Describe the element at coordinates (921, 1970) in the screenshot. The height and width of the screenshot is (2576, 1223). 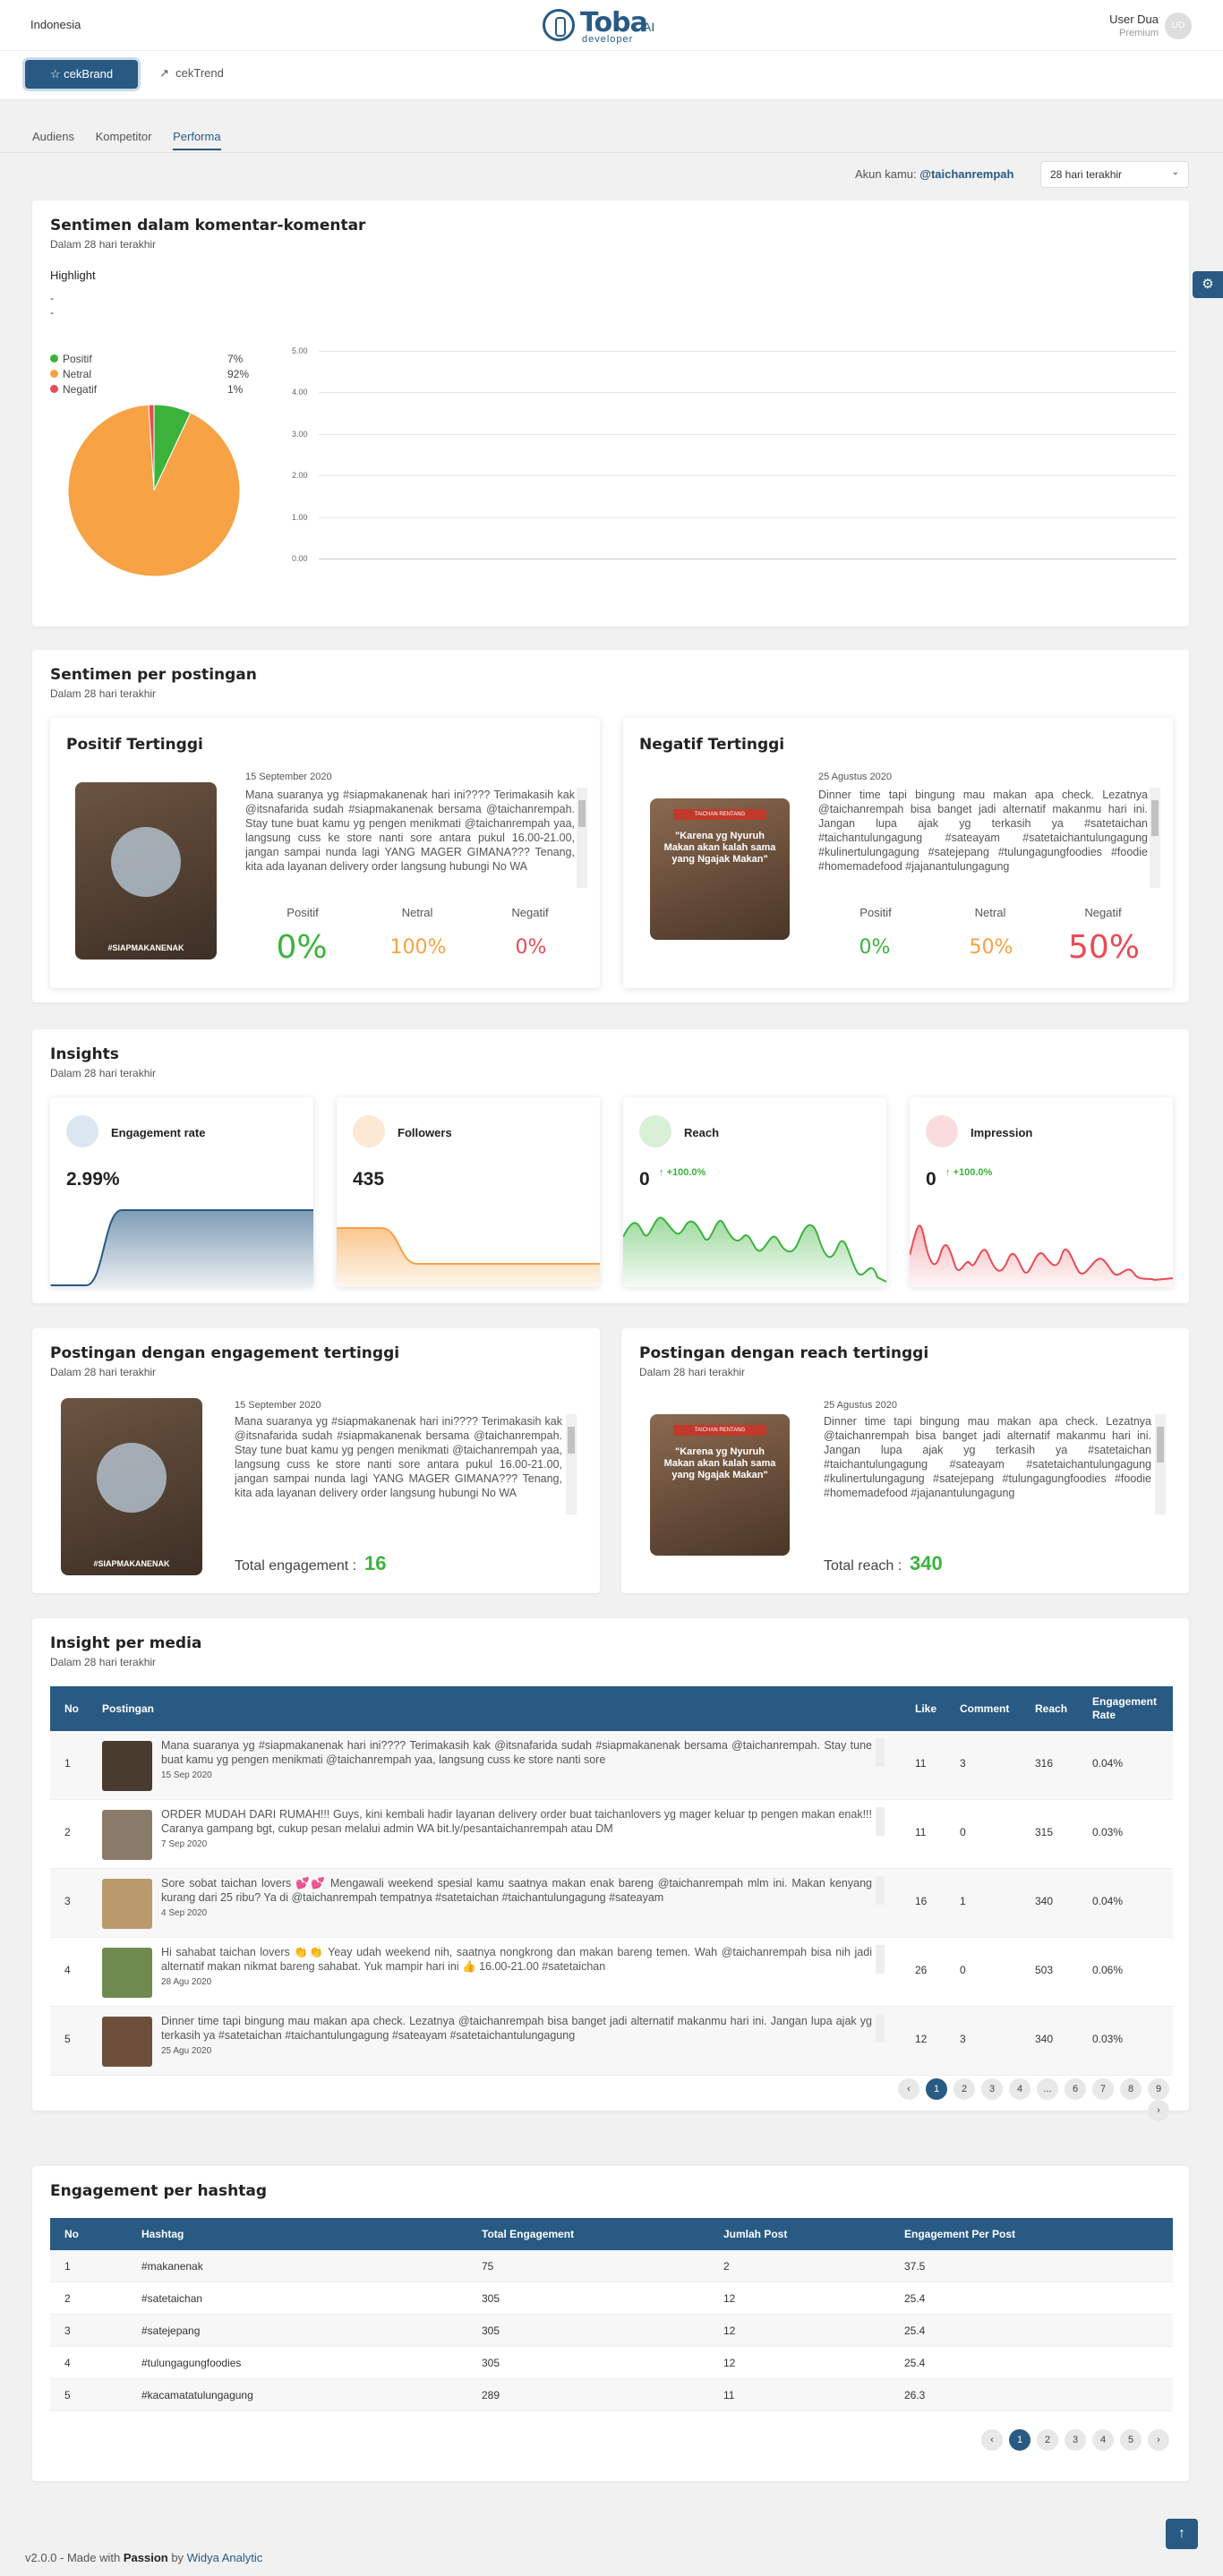
I see `row-like: 26` at that location.